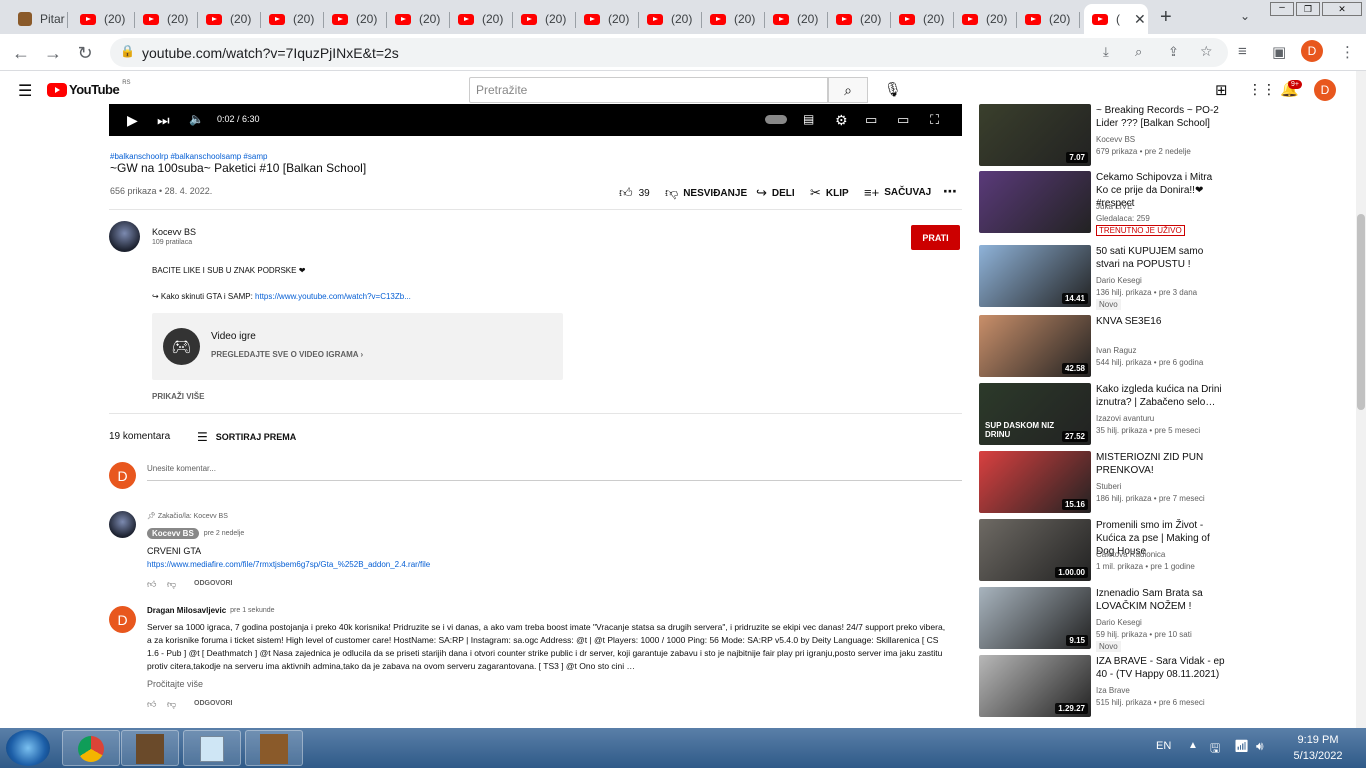 The image size is (1366, 768). Describe the element at coordinates (1140, 19) in the screenshot. I see `close-tab-icon: ✕` at that location.